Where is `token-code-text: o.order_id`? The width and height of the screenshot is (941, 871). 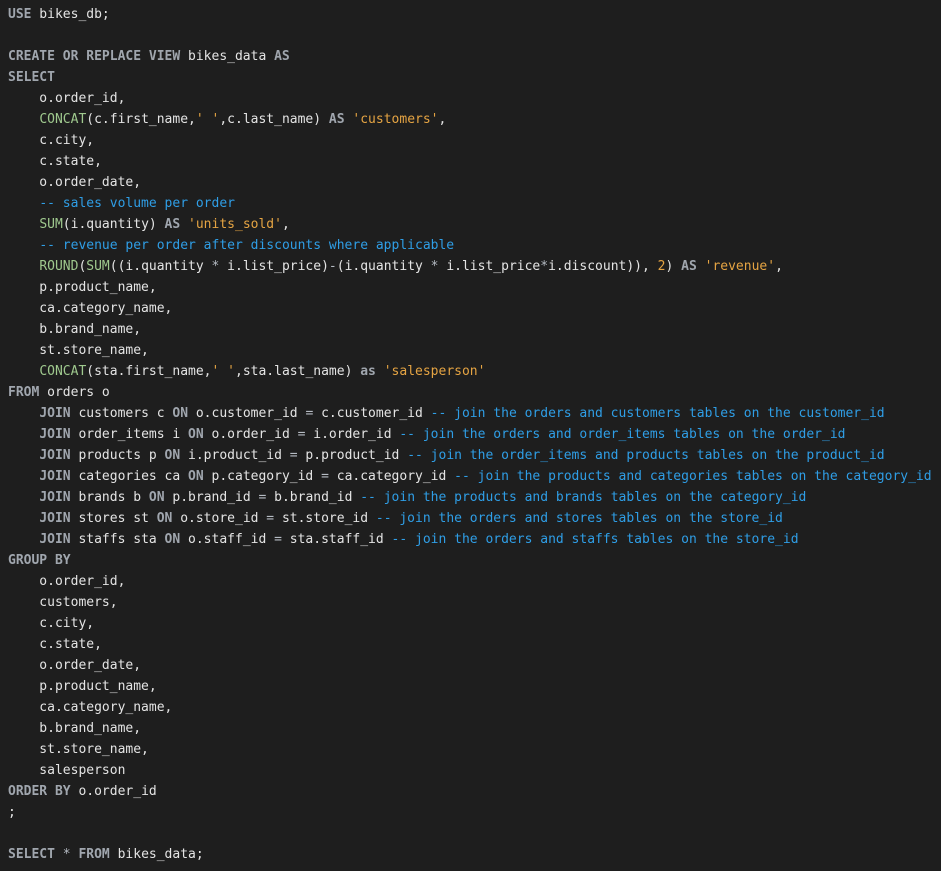
token-code-text: o.order_id is located at coordinates (250, 434).